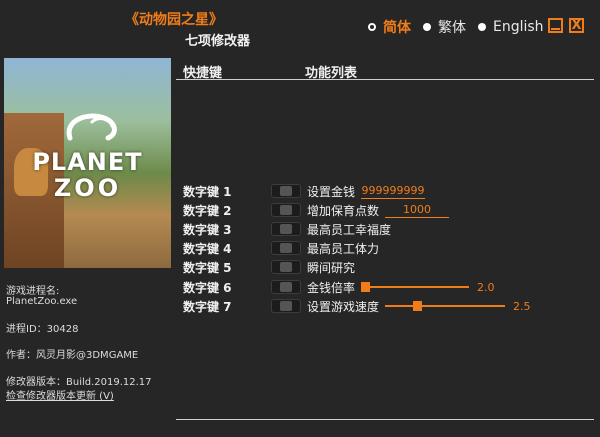  I want to click on lang-option-simplified: 简体, so click(389, 27).